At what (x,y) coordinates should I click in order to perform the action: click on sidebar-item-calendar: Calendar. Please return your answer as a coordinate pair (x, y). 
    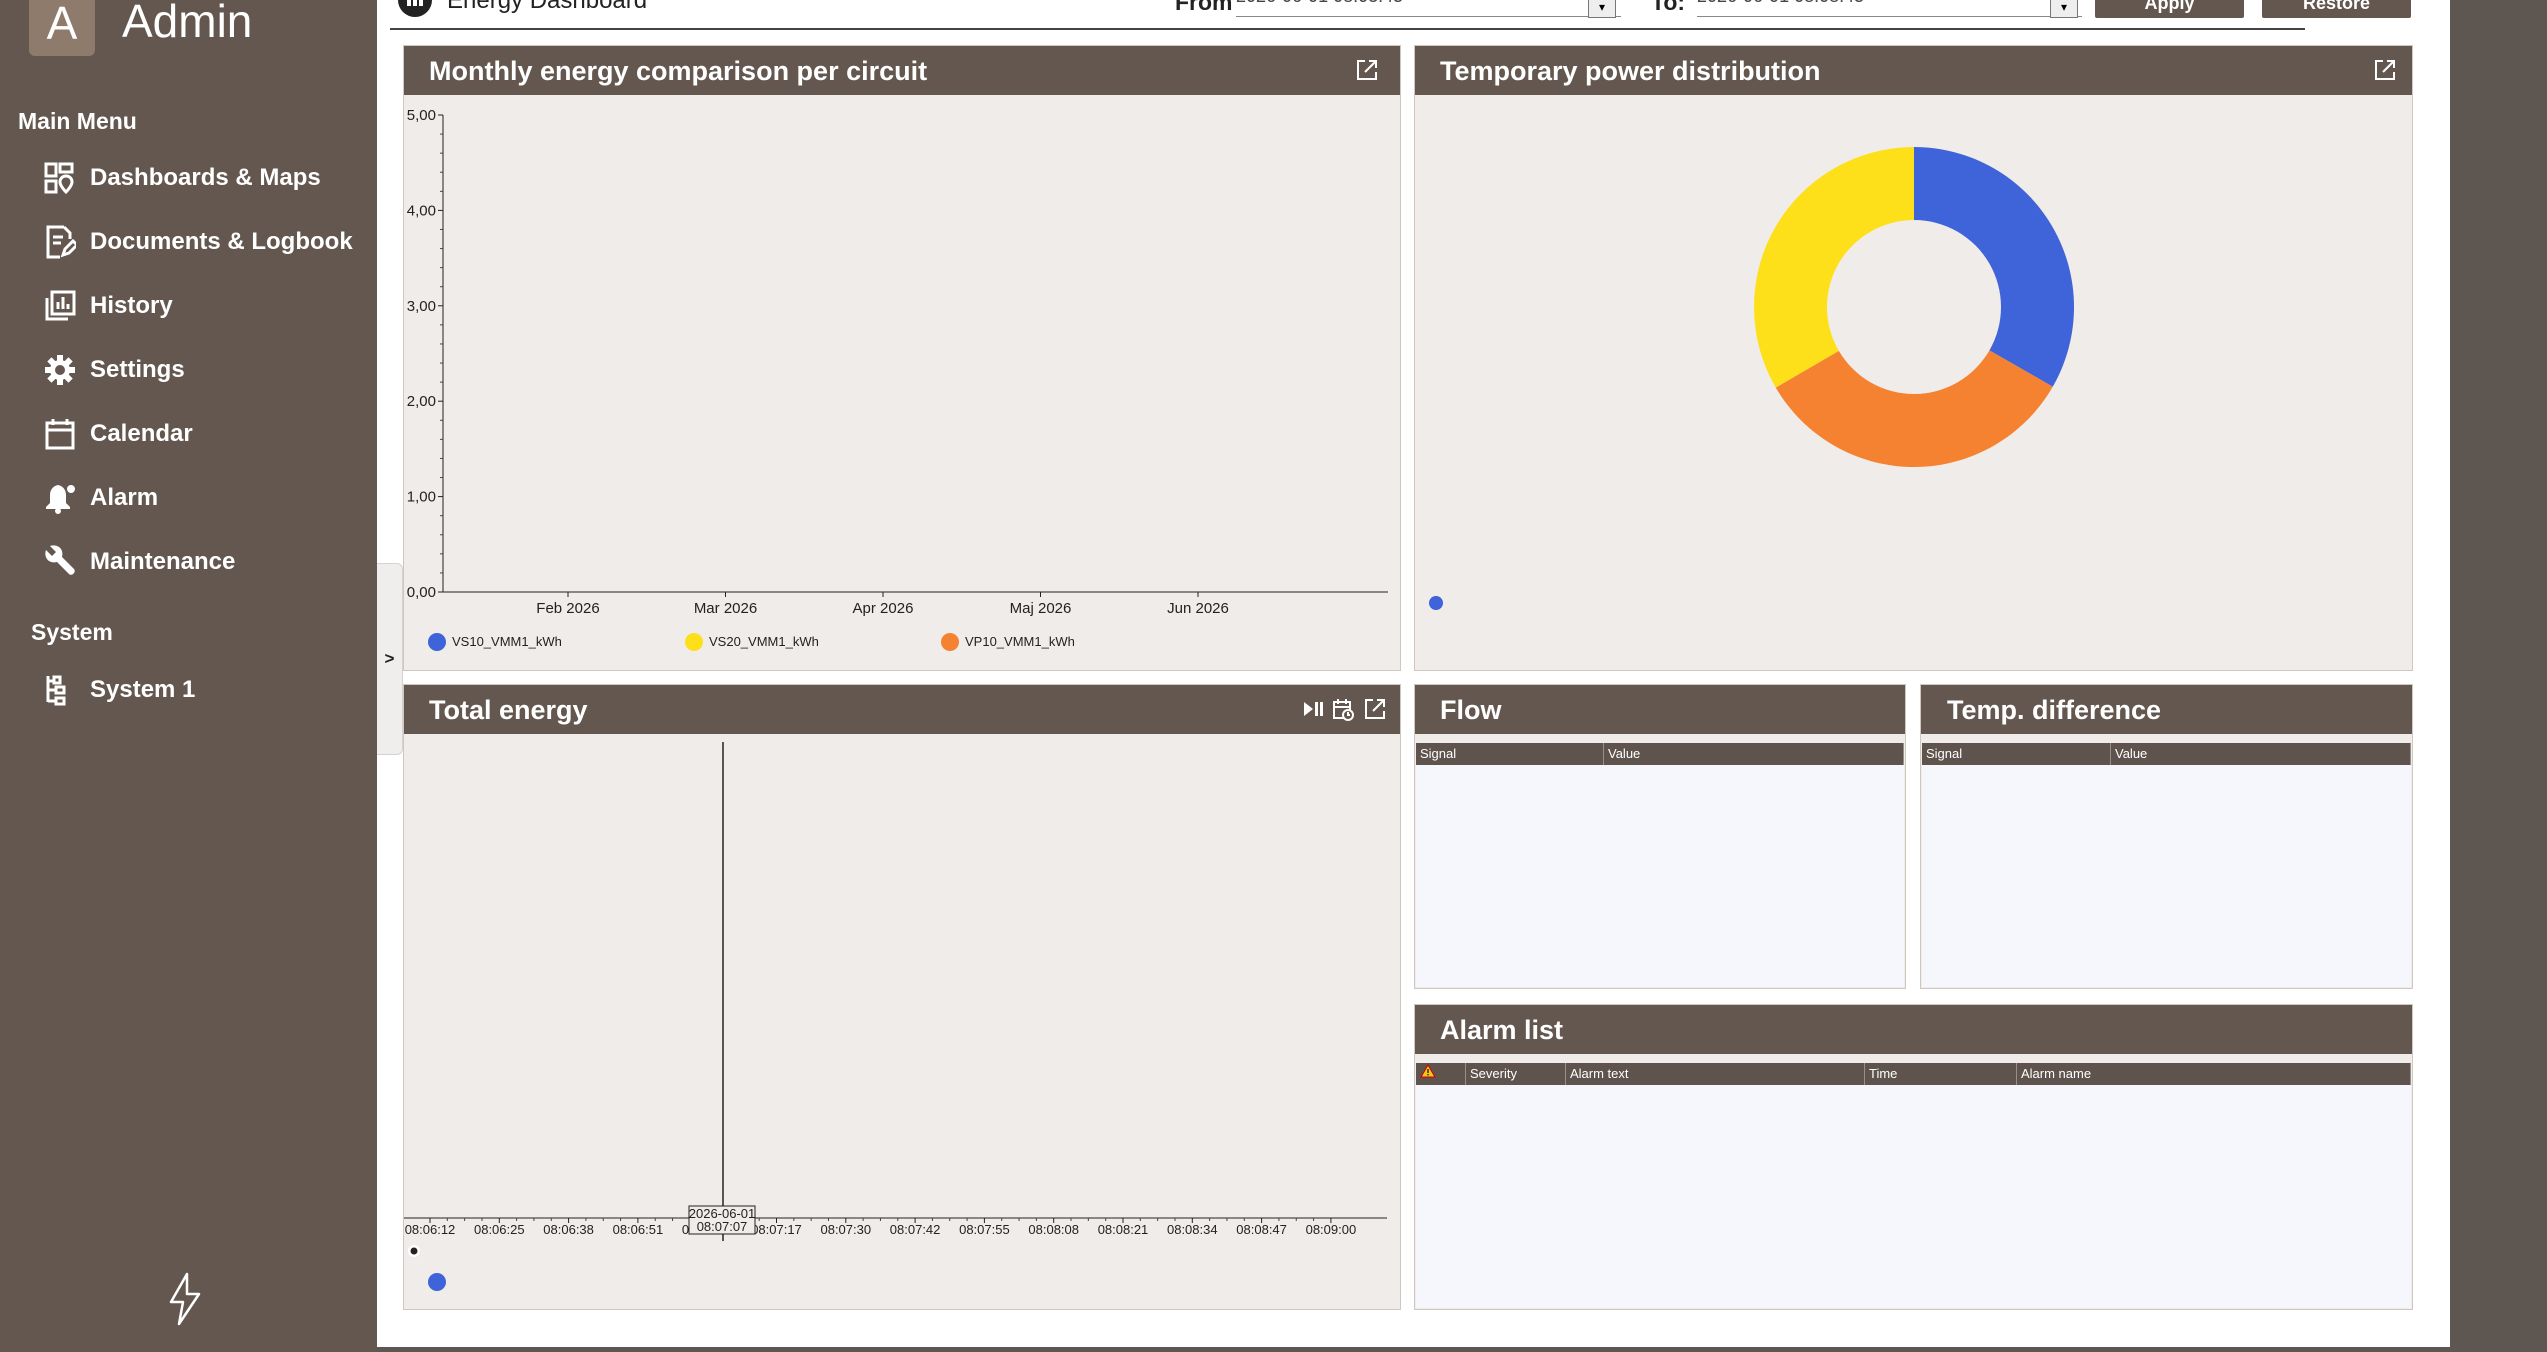
    Looking at the image, I should click on (200, 434).